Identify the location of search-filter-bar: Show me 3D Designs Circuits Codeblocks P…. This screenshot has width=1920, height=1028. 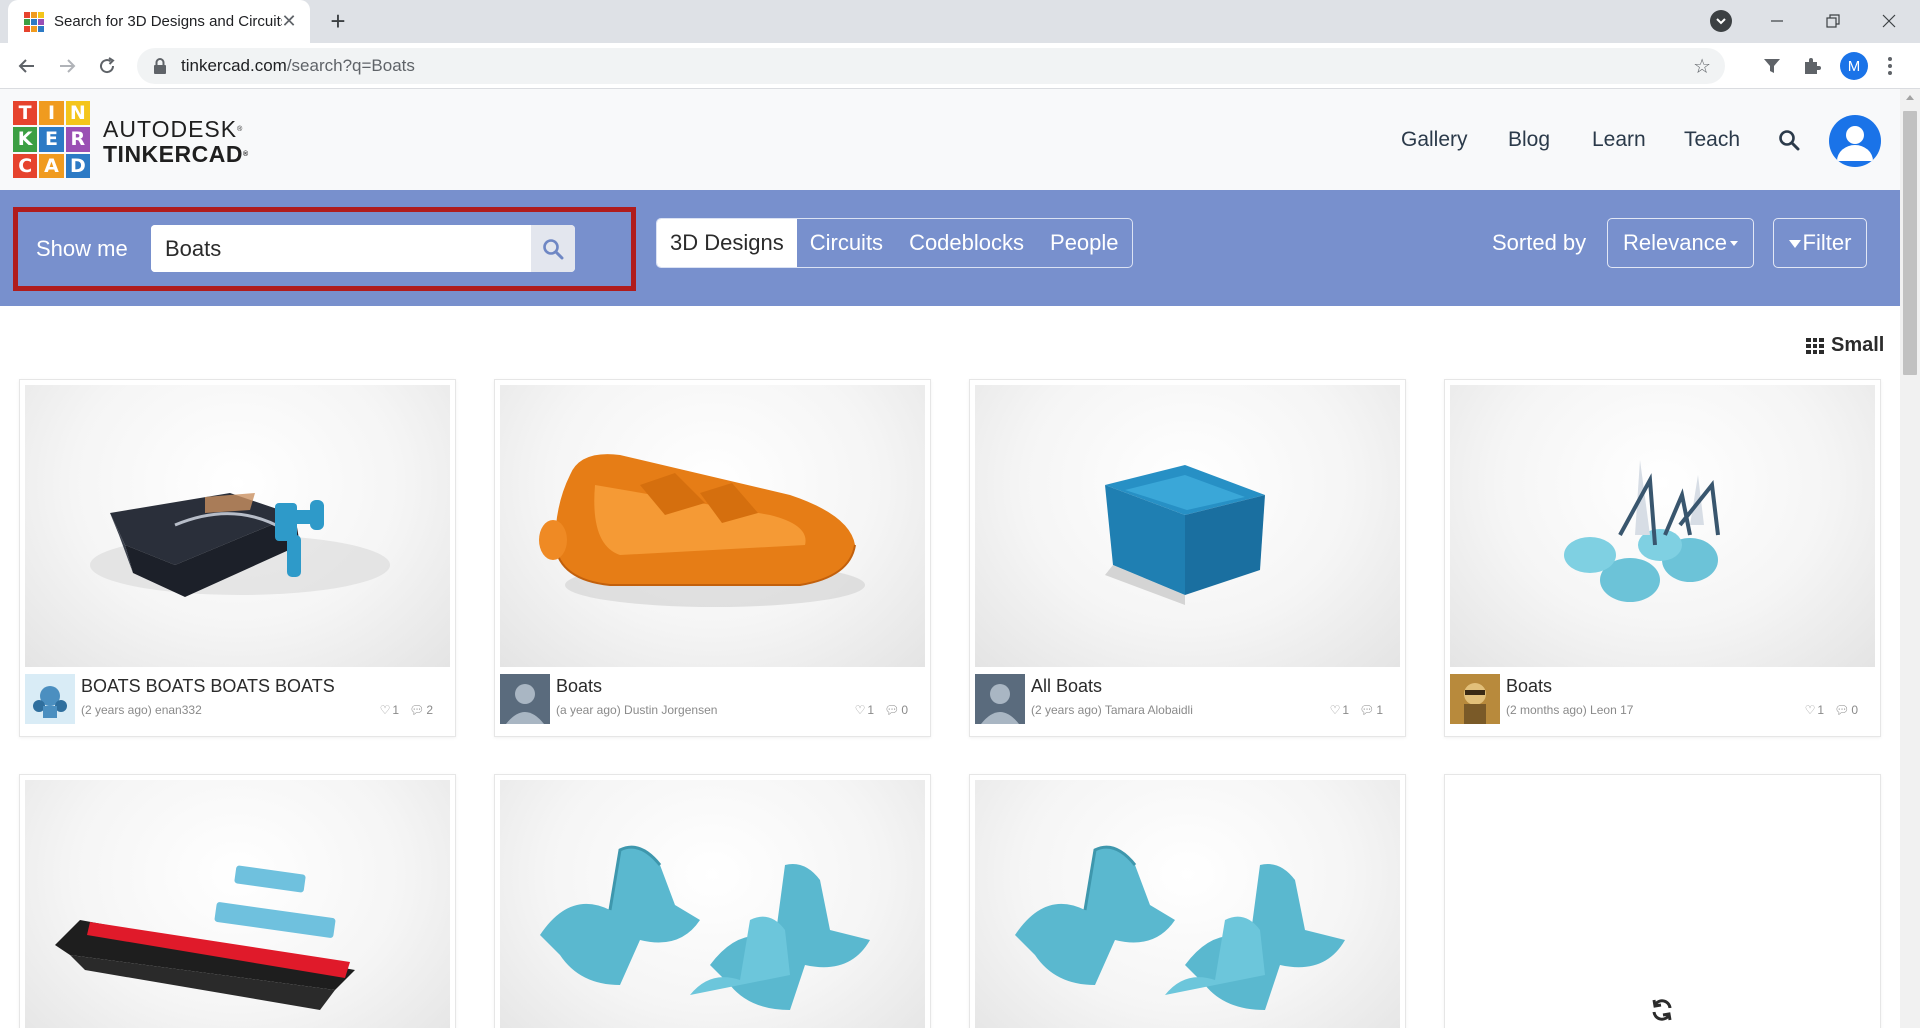
(950, 248).